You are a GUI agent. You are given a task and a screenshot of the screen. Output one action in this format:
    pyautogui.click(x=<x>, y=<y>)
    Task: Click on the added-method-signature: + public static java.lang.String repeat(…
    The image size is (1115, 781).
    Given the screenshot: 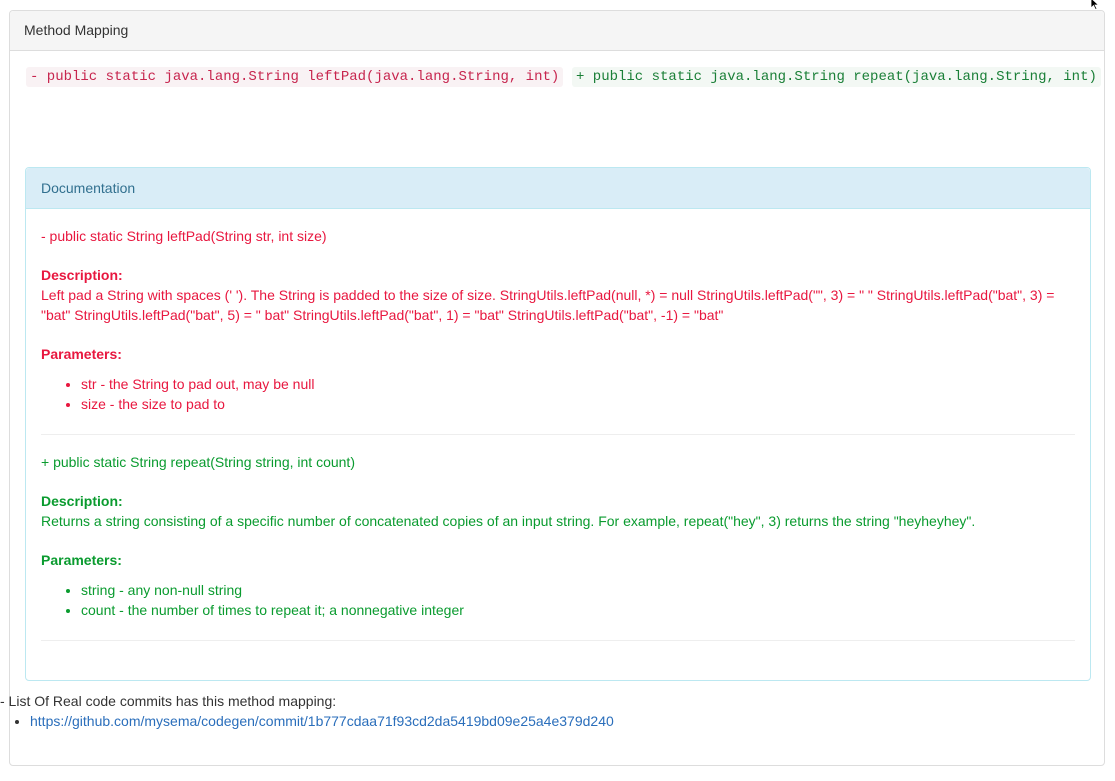 What is the action you would take?
    pyautogui.click(x=836, y=77)
    